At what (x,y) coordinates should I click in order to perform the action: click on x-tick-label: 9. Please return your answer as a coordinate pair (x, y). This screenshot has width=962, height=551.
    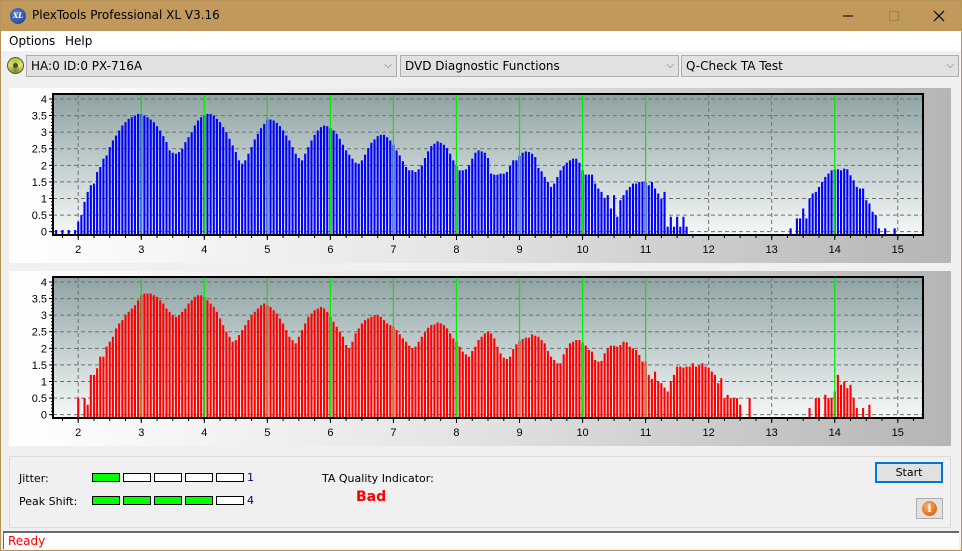
    Looking at the image, I should click on (519, 433).